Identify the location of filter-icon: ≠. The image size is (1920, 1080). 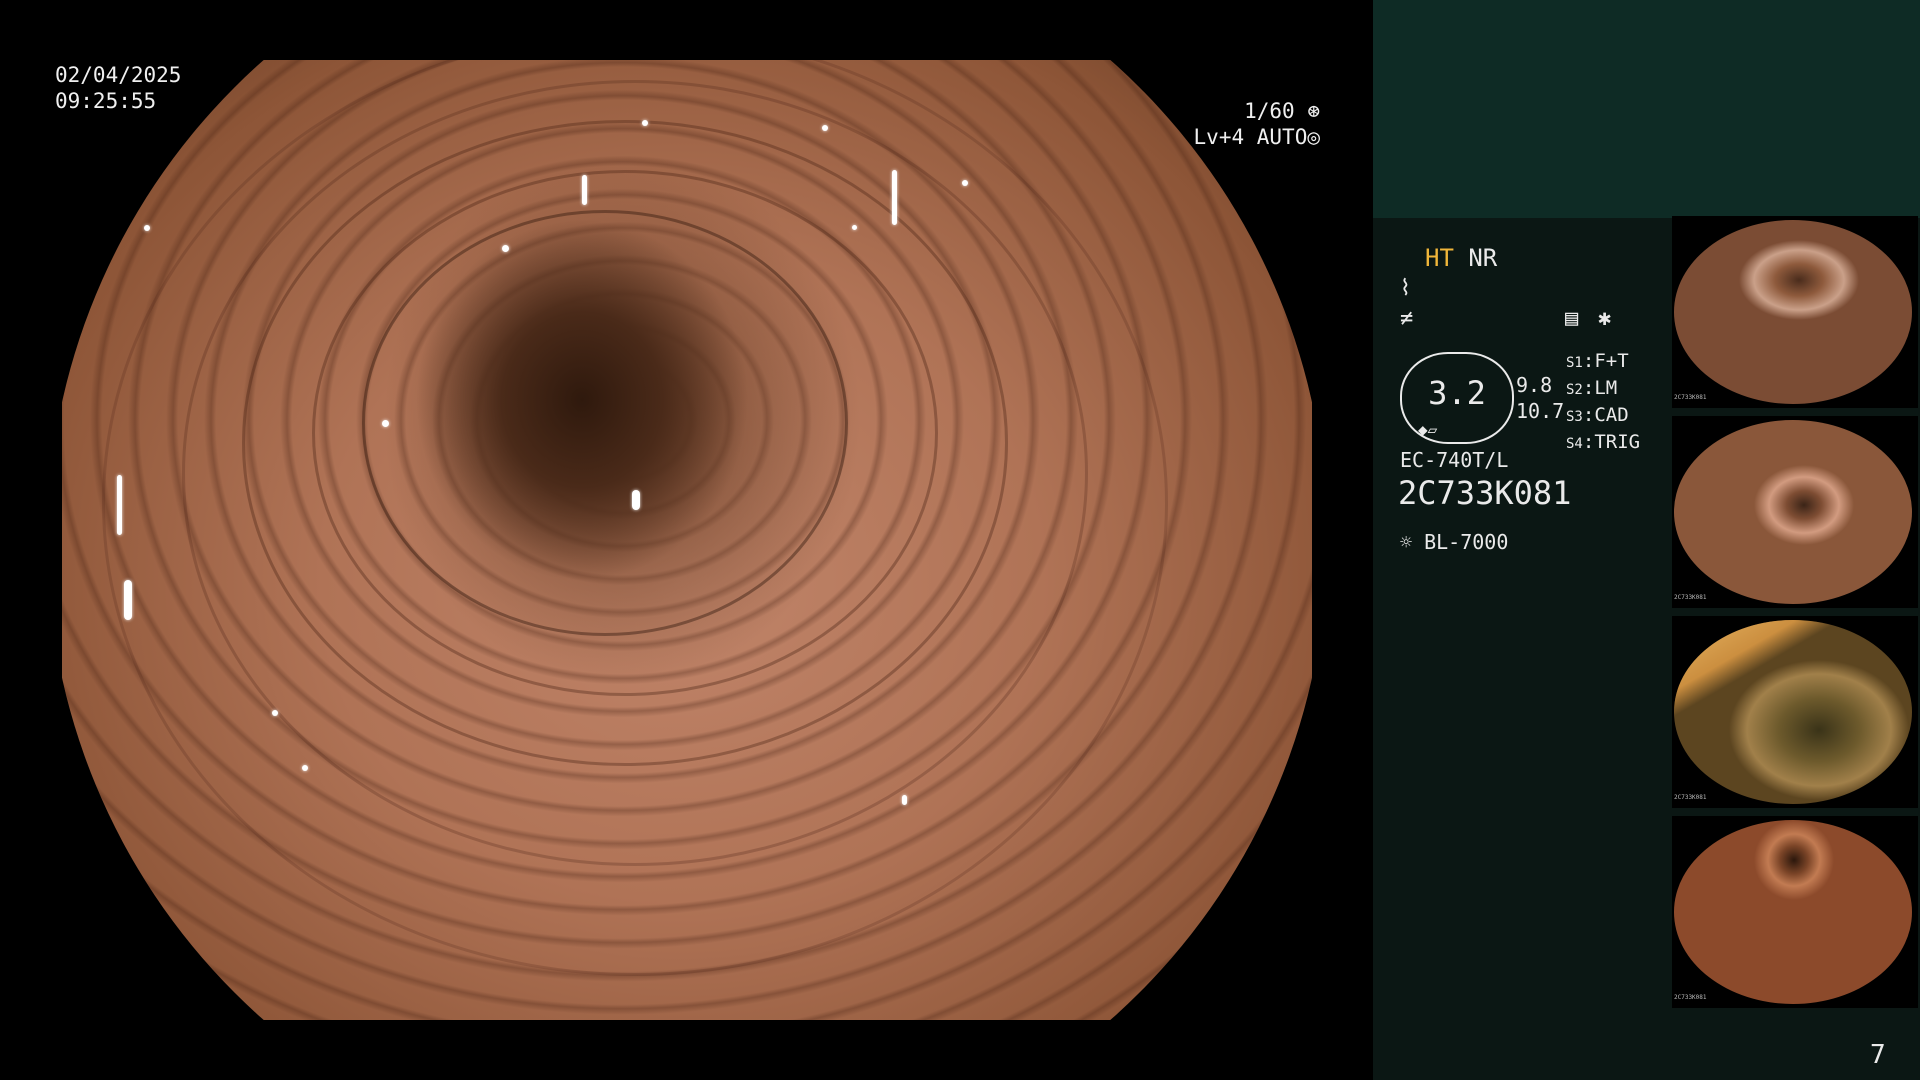
(1407, 318).